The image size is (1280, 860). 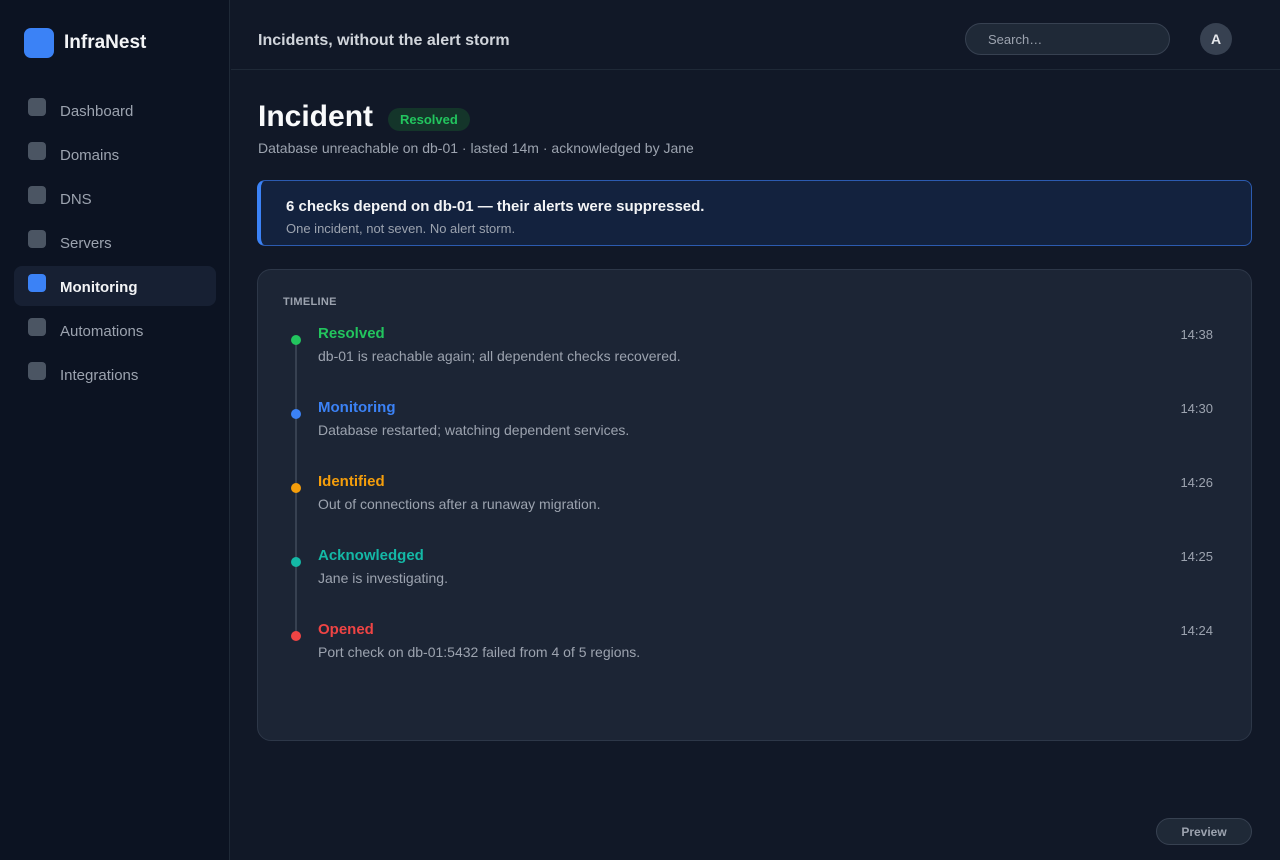 I want to click on brand: InfraNest, so click(x=85, y=43).